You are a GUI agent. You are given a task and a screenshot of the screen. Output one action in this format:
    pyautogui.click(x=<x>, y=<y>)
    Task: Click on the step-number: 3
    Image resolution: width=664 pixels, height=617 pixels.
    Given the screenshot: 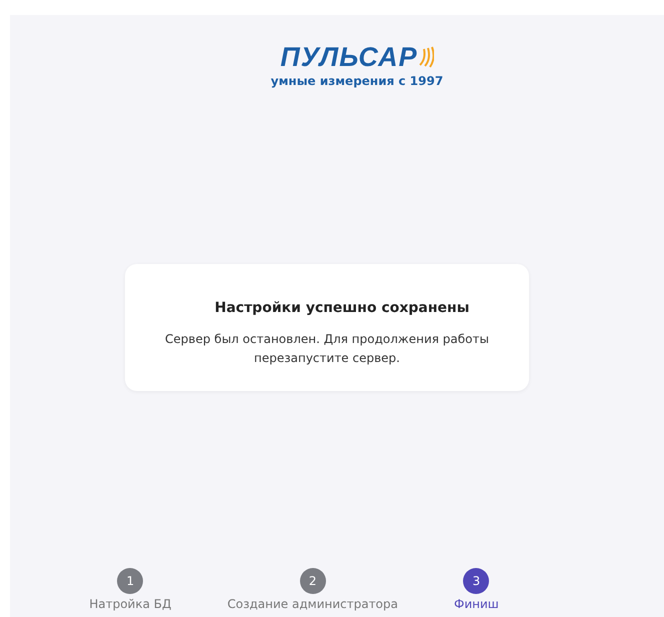 What is the action you would take?
    pyautogui.click(x=476, y=581)
    